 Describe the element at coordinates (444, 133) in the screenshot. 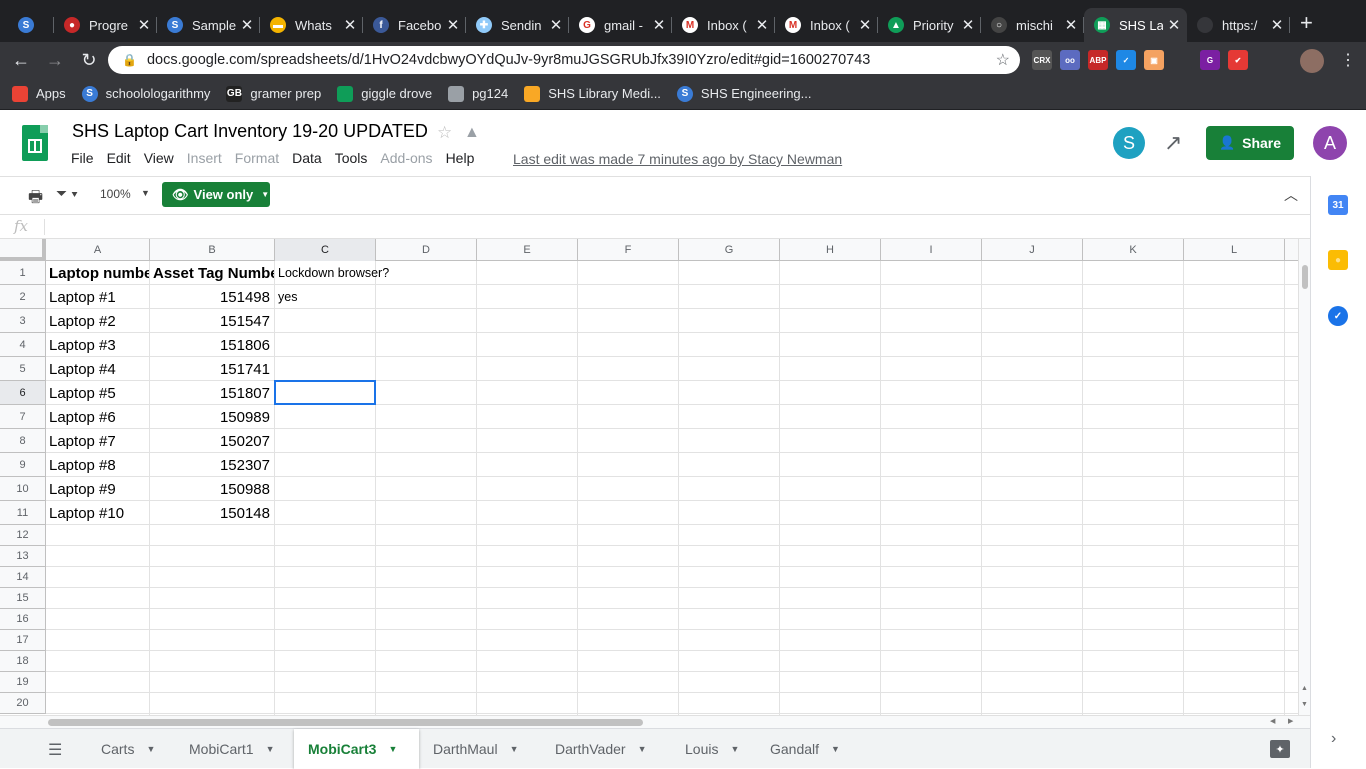

I see `star-icon: ☆` at that location.